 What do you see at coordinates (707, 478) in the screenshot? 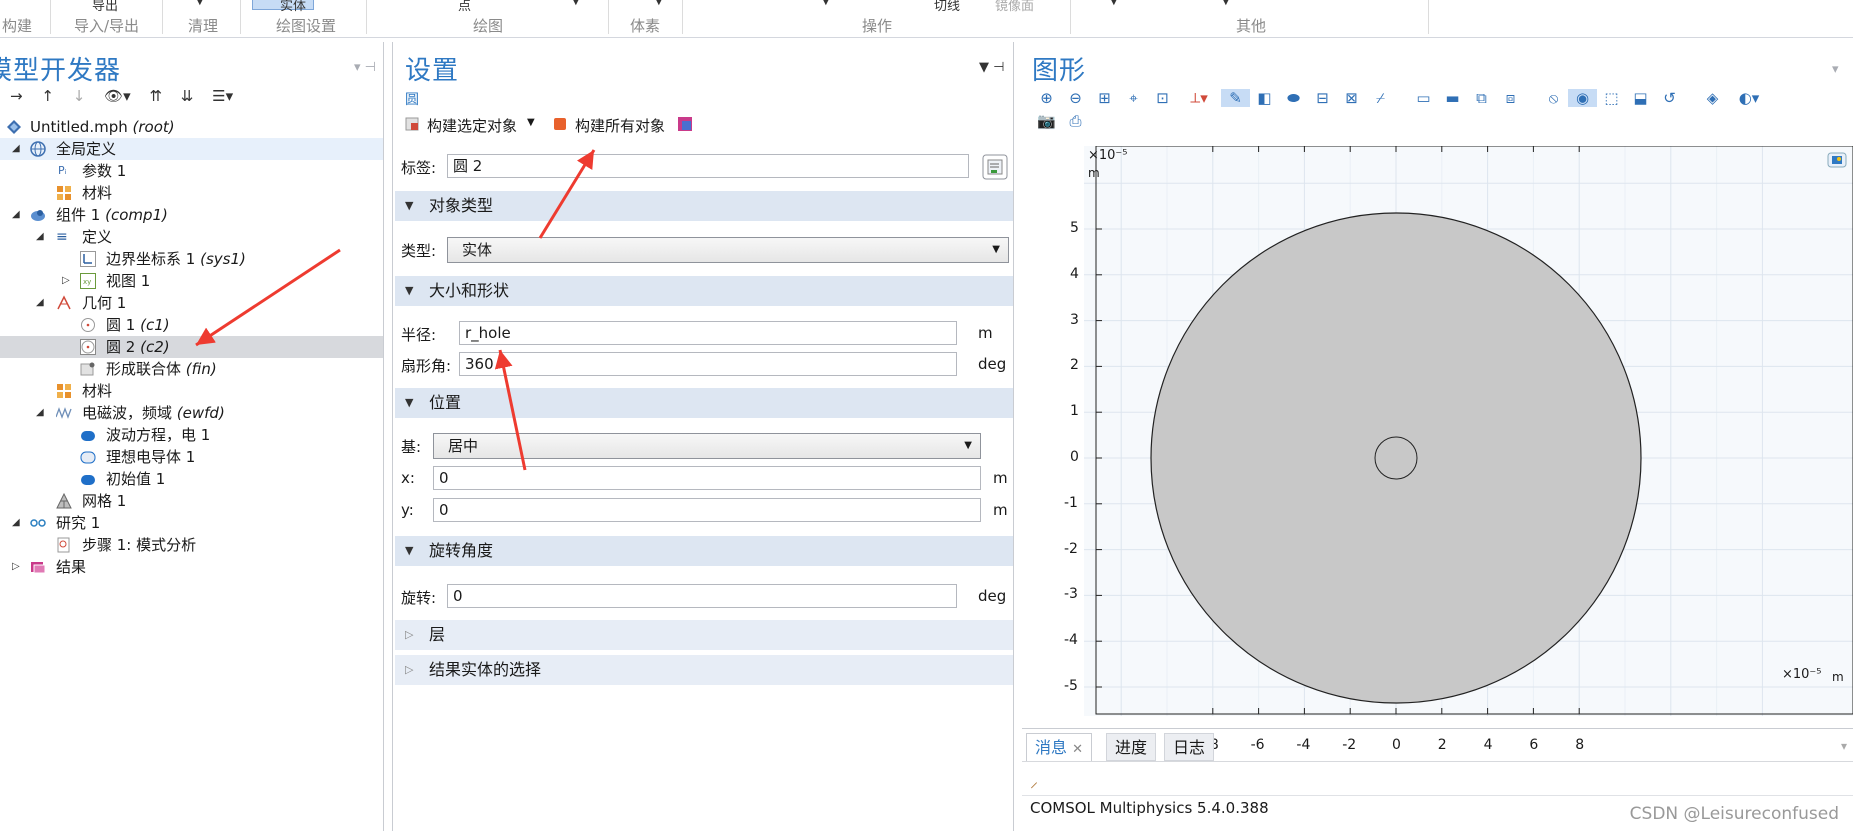
I see `x-input: 0` at bounding box center [707, 478].